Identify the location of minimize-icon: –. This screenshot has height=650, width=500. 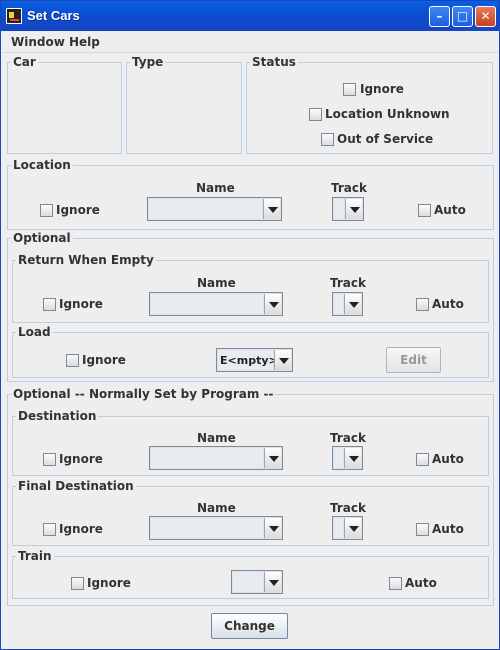
(439, 16).